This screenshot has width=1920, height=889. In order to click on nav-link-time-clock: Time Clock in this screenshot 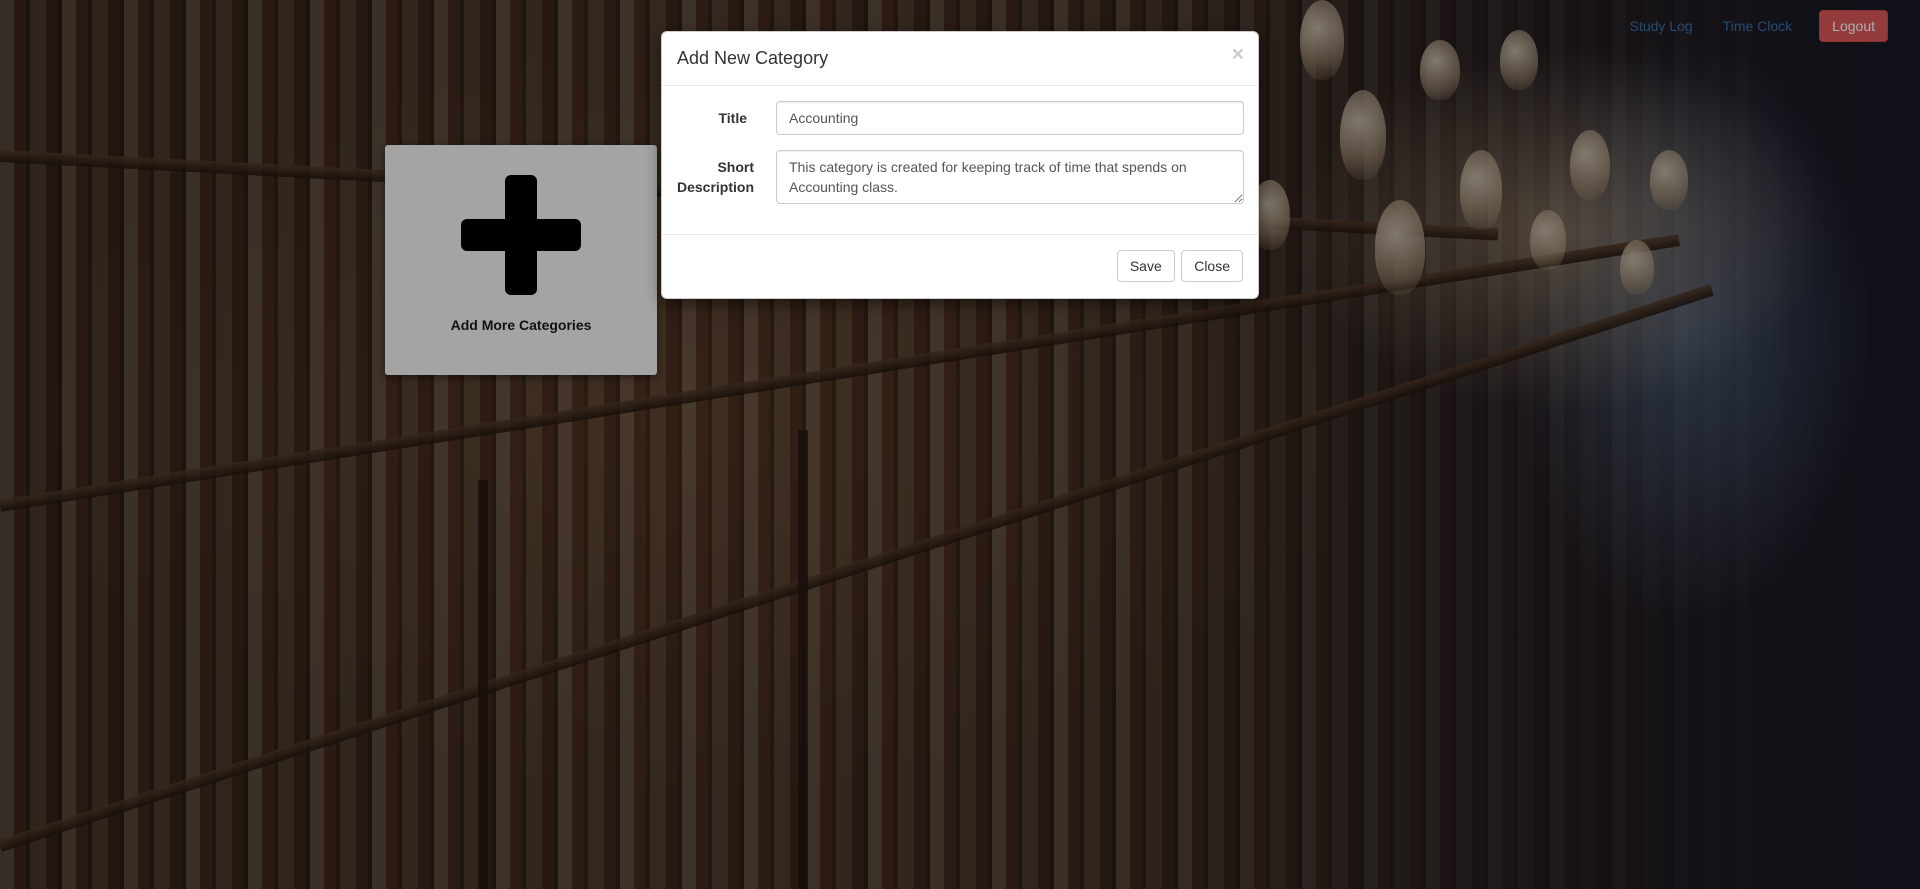, I will do `click(1758, 26)`.